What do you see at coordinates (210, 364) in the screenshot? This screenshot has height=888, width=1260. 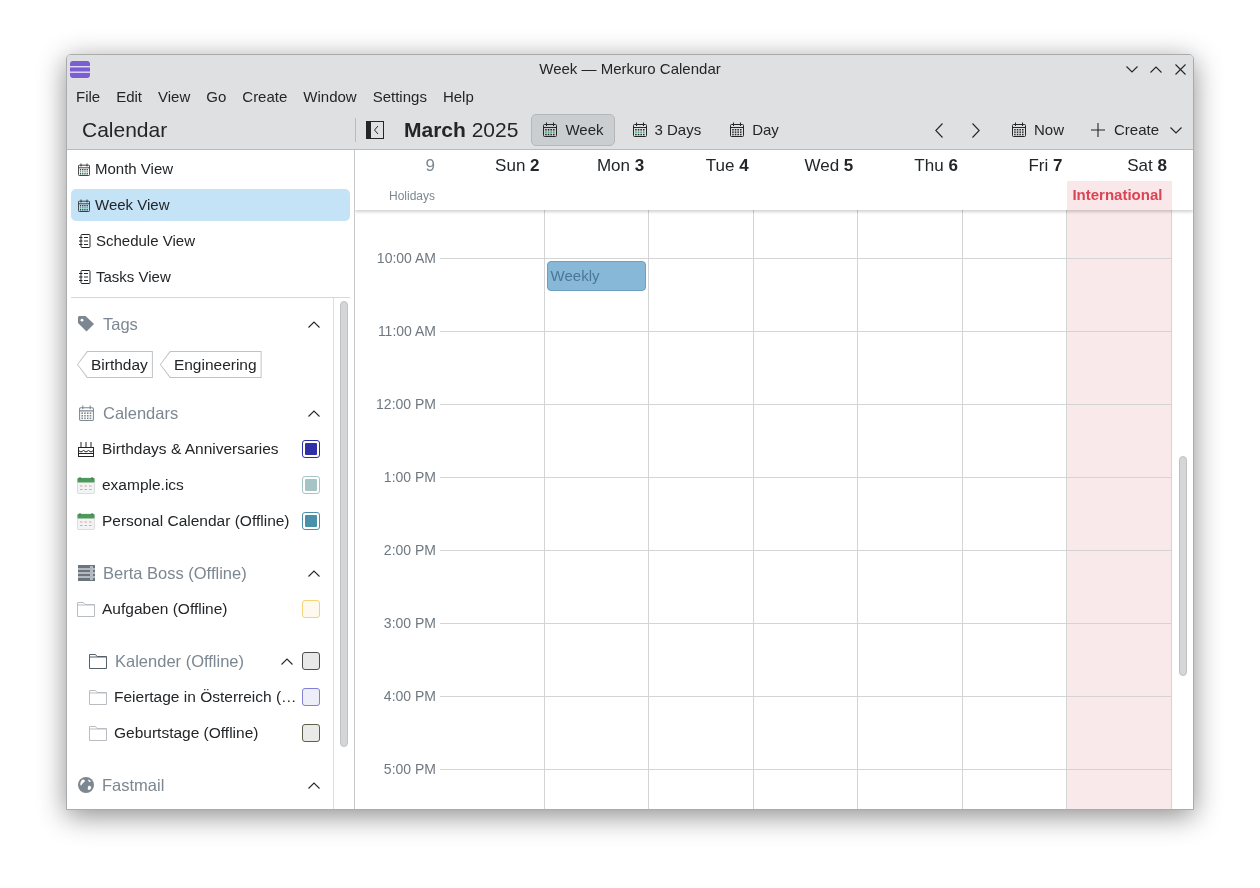 I see `tag-chip: Engineering` at bounding box center [210, 364].